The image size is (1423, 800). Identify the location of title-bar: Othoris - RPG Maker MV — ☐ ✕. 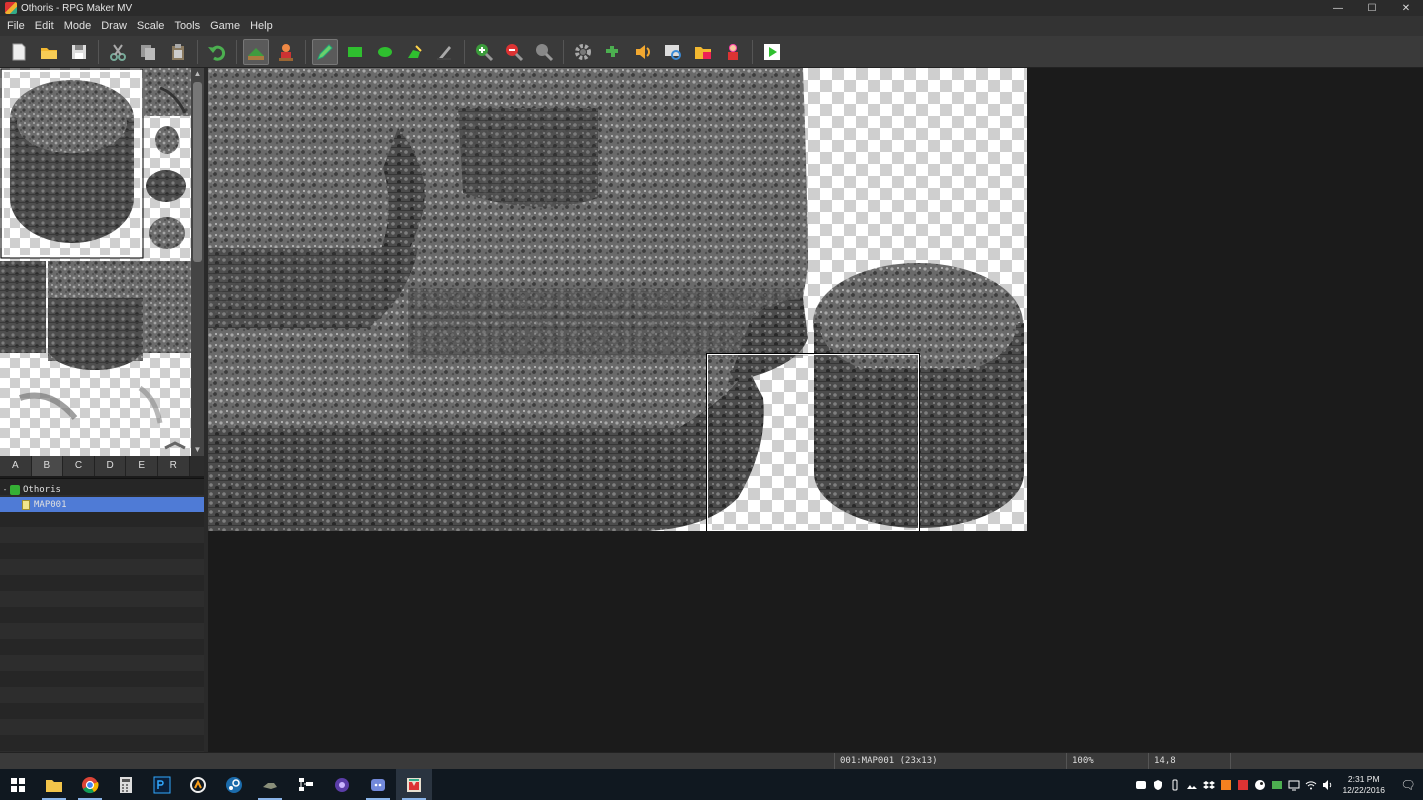
(711, 8).